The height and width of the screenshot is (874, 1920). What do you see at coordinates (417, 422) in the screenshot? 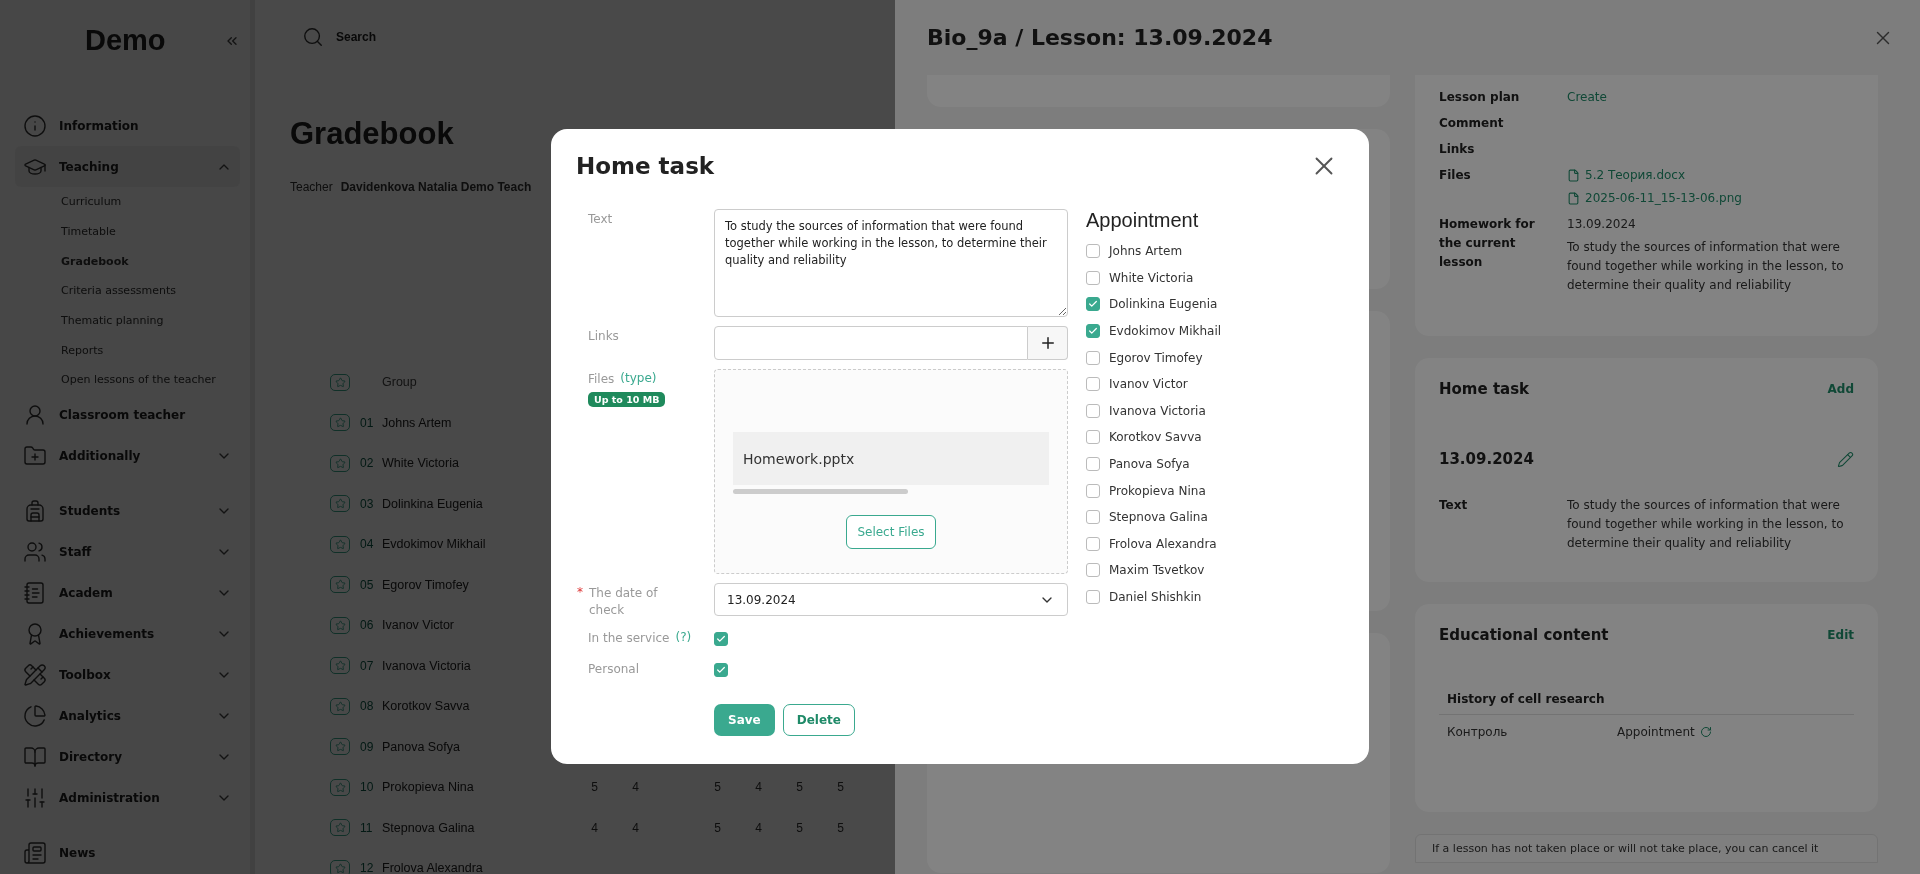
I see `student-name: Johns Artem` at bounding box center [417, 422].